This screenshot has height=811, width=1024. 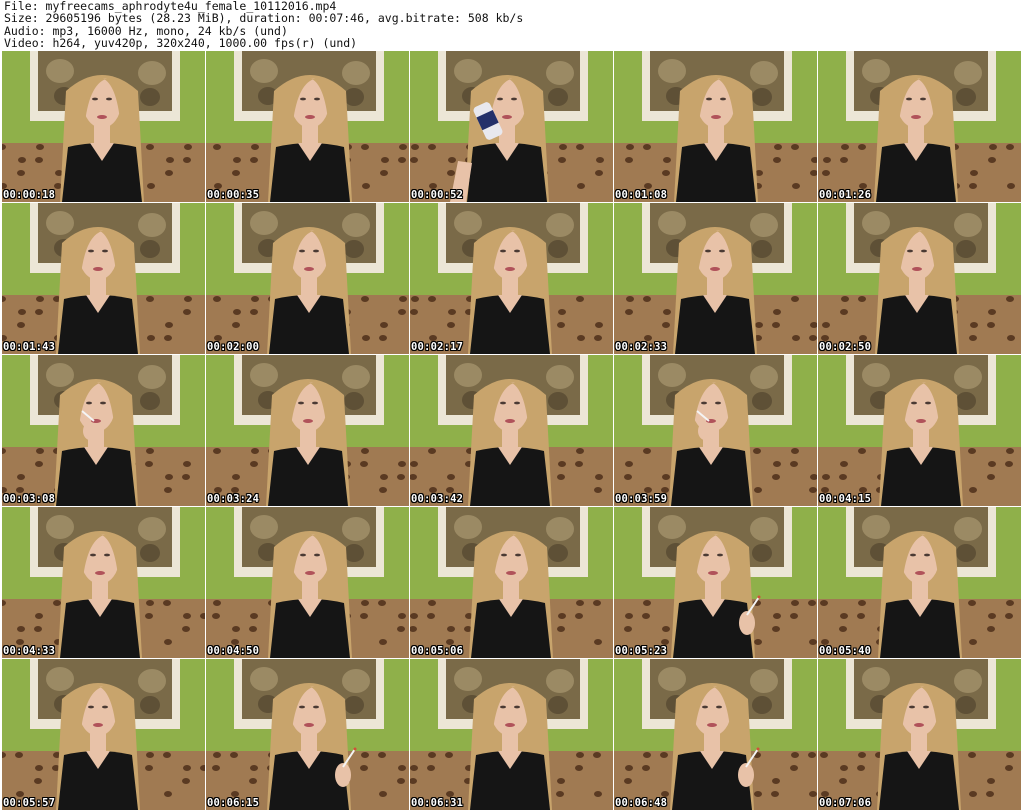 I want to click on video-thumbnail: 00:04:50, so click(x=307, y=582).